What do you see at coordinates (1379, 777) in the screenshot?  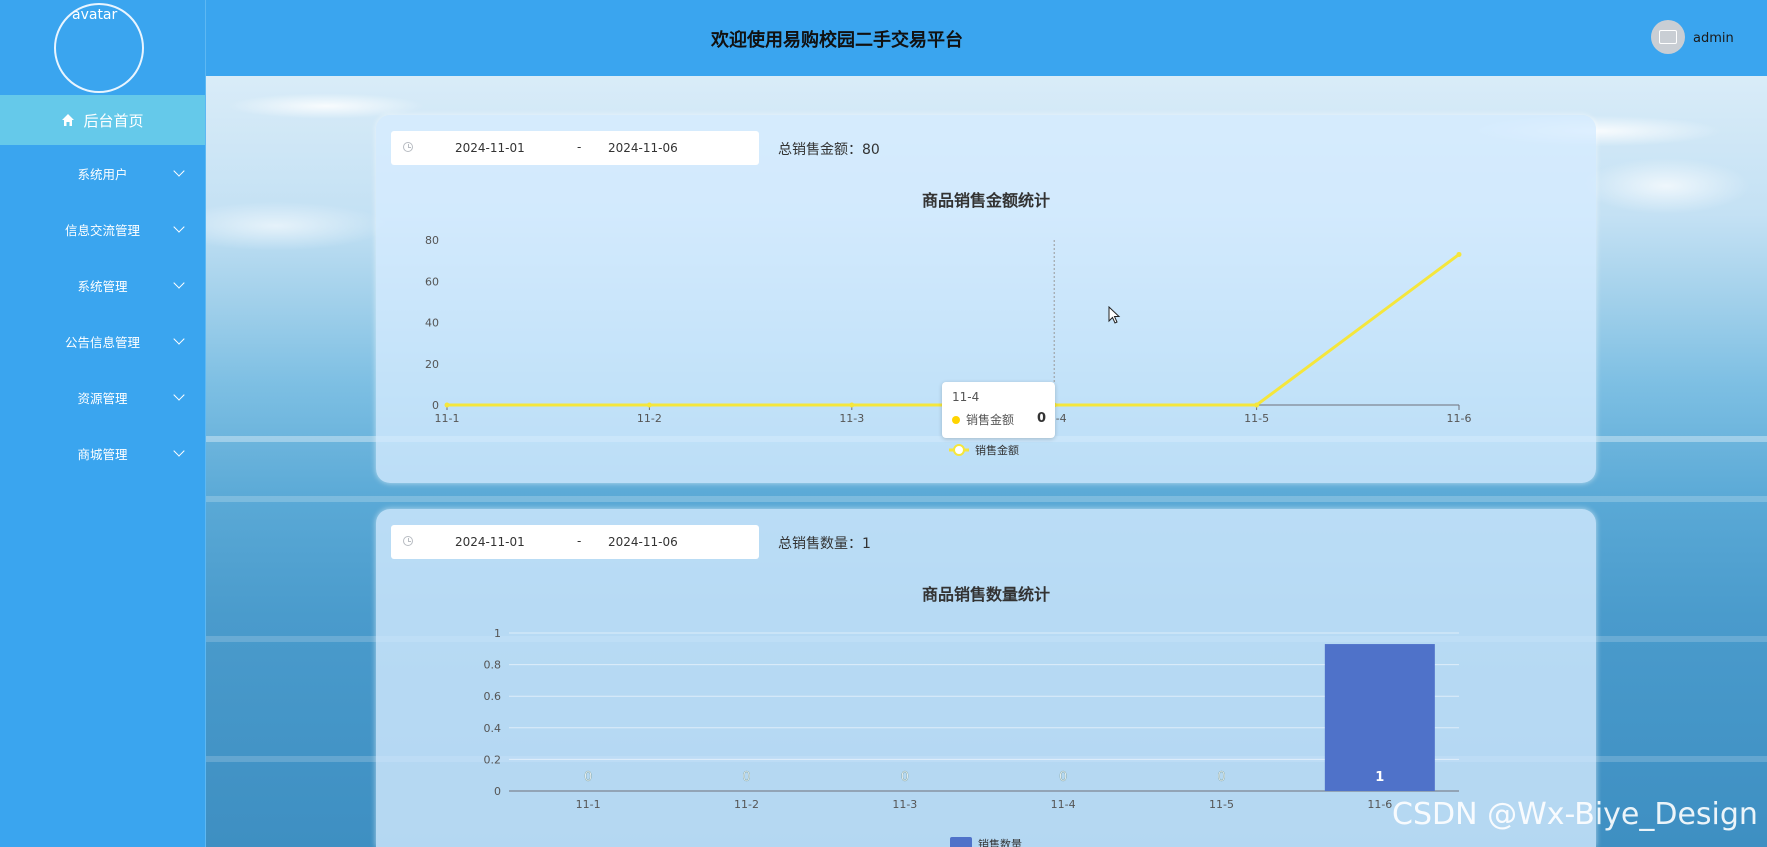 I see `bar-data-label: 1` at bounding box center [1379, 777].